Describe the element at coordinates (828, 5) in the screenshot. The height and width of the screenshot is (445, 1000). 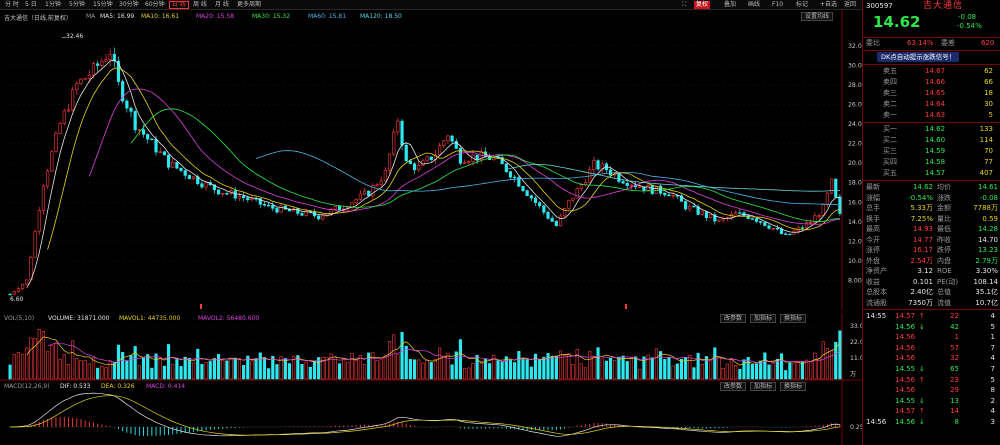
I see `toolbar-right-4: +自选` at that location.